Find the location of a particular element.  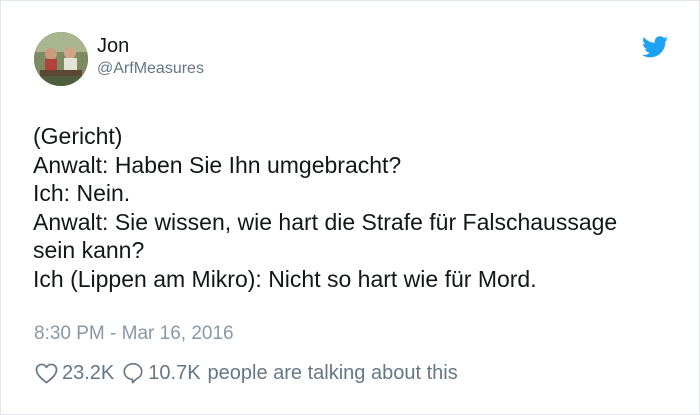

like-count: 23.2K is located at coordinates (88, 373).